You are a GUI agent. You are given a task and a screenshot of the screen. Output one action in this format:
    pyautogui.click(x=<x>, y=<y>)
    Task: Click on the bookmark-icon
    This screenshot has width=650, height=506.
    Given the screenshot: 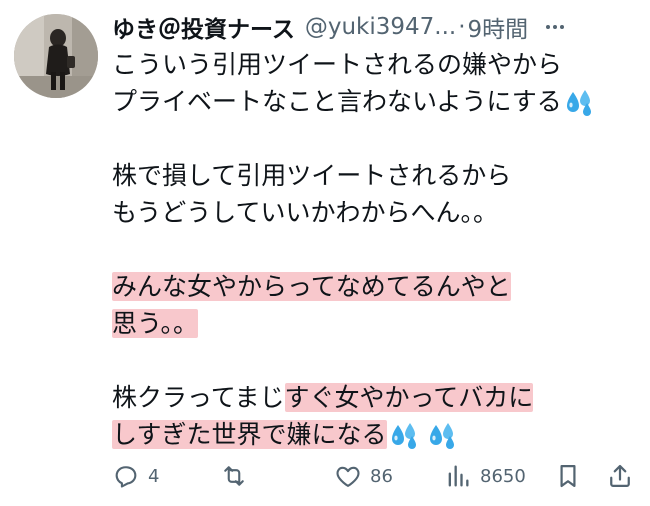 What is the action you would take?
    pyautogui.click(x=568, y=476)
    